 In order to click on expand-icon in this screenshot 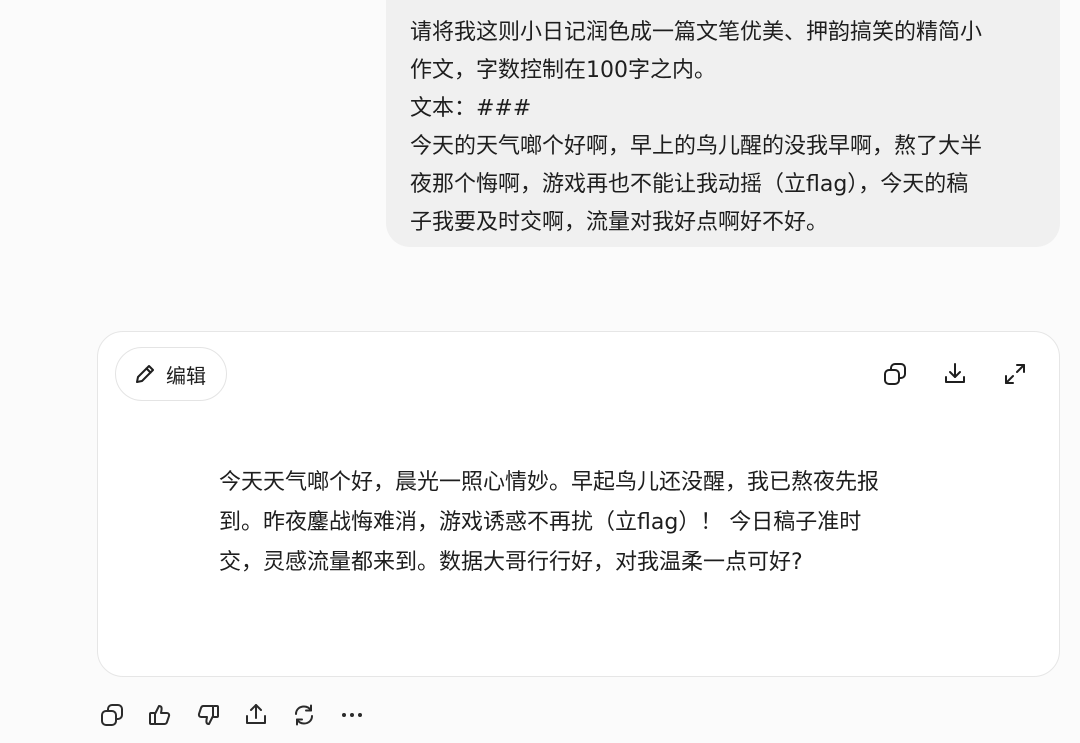, I will do `click(1015, 374)`.